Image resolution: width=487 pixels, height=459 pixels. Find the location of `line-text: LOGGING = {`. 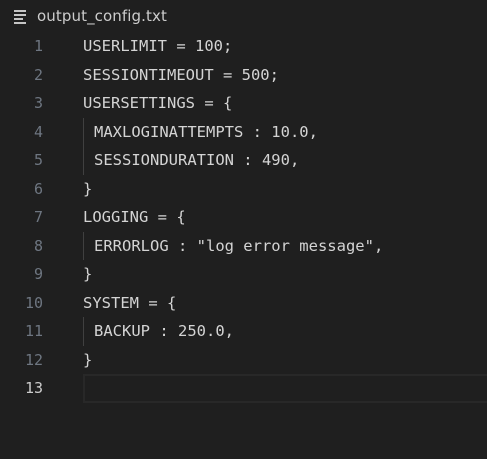

line-text: LOGGING = { is located at coordinates (134, 217).